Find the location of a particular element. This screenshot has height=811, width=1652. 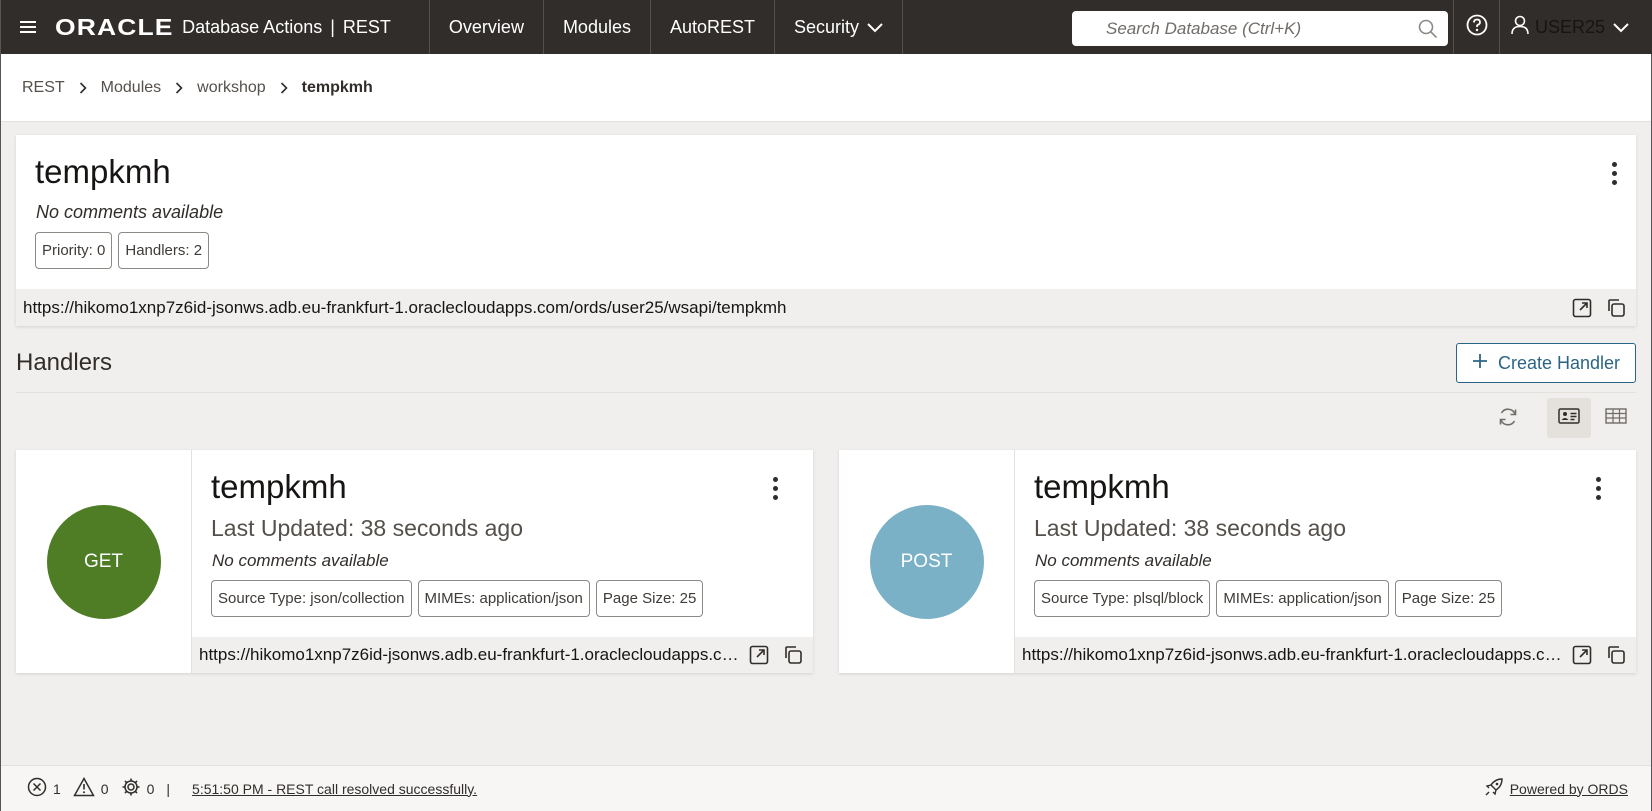

section-name: REST is located at coordinates (366, 26).